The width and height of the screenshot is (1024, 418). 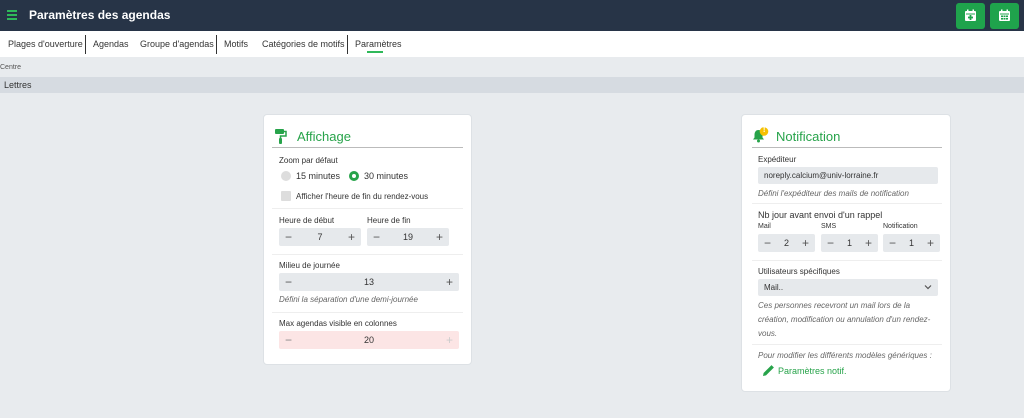 I want to click on pencil-icon, so click(x=768, y=370).